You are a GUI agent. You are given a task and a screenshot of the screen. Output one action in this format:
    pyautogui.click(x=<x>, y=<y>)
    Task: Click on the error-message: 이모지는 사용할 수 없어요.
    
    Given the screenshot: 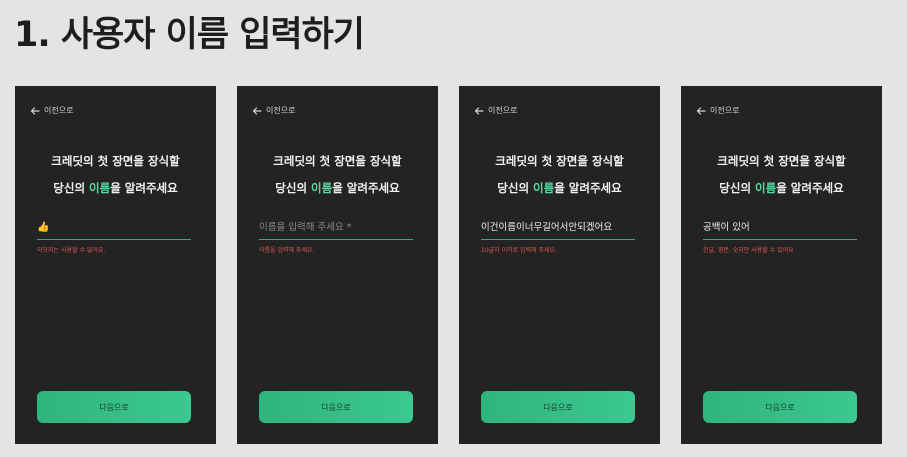 What is the action you would take?
    pyautogui.click(x=71, y=250)
    